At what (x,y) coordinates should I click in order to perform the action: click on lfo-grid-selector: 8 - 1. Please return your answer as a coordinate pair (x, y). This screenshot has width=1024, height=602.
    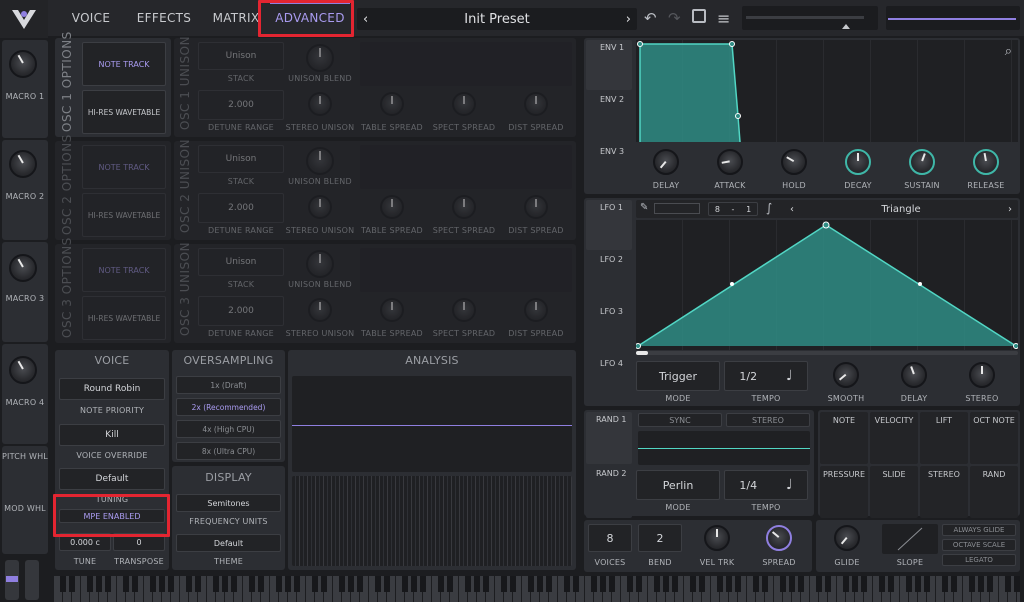
    Looking at the image, I should click on (733, 209).